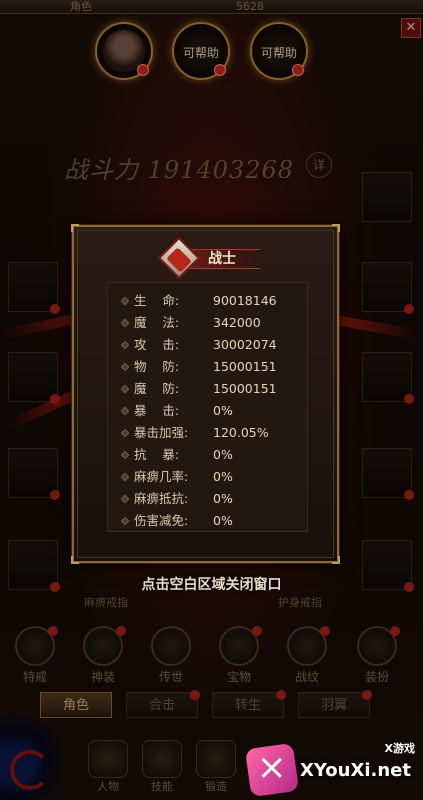  Describe the element at coordinates (207, 323) in the screenshot. I see `stat-row: 魔 法: 342000` at that location.